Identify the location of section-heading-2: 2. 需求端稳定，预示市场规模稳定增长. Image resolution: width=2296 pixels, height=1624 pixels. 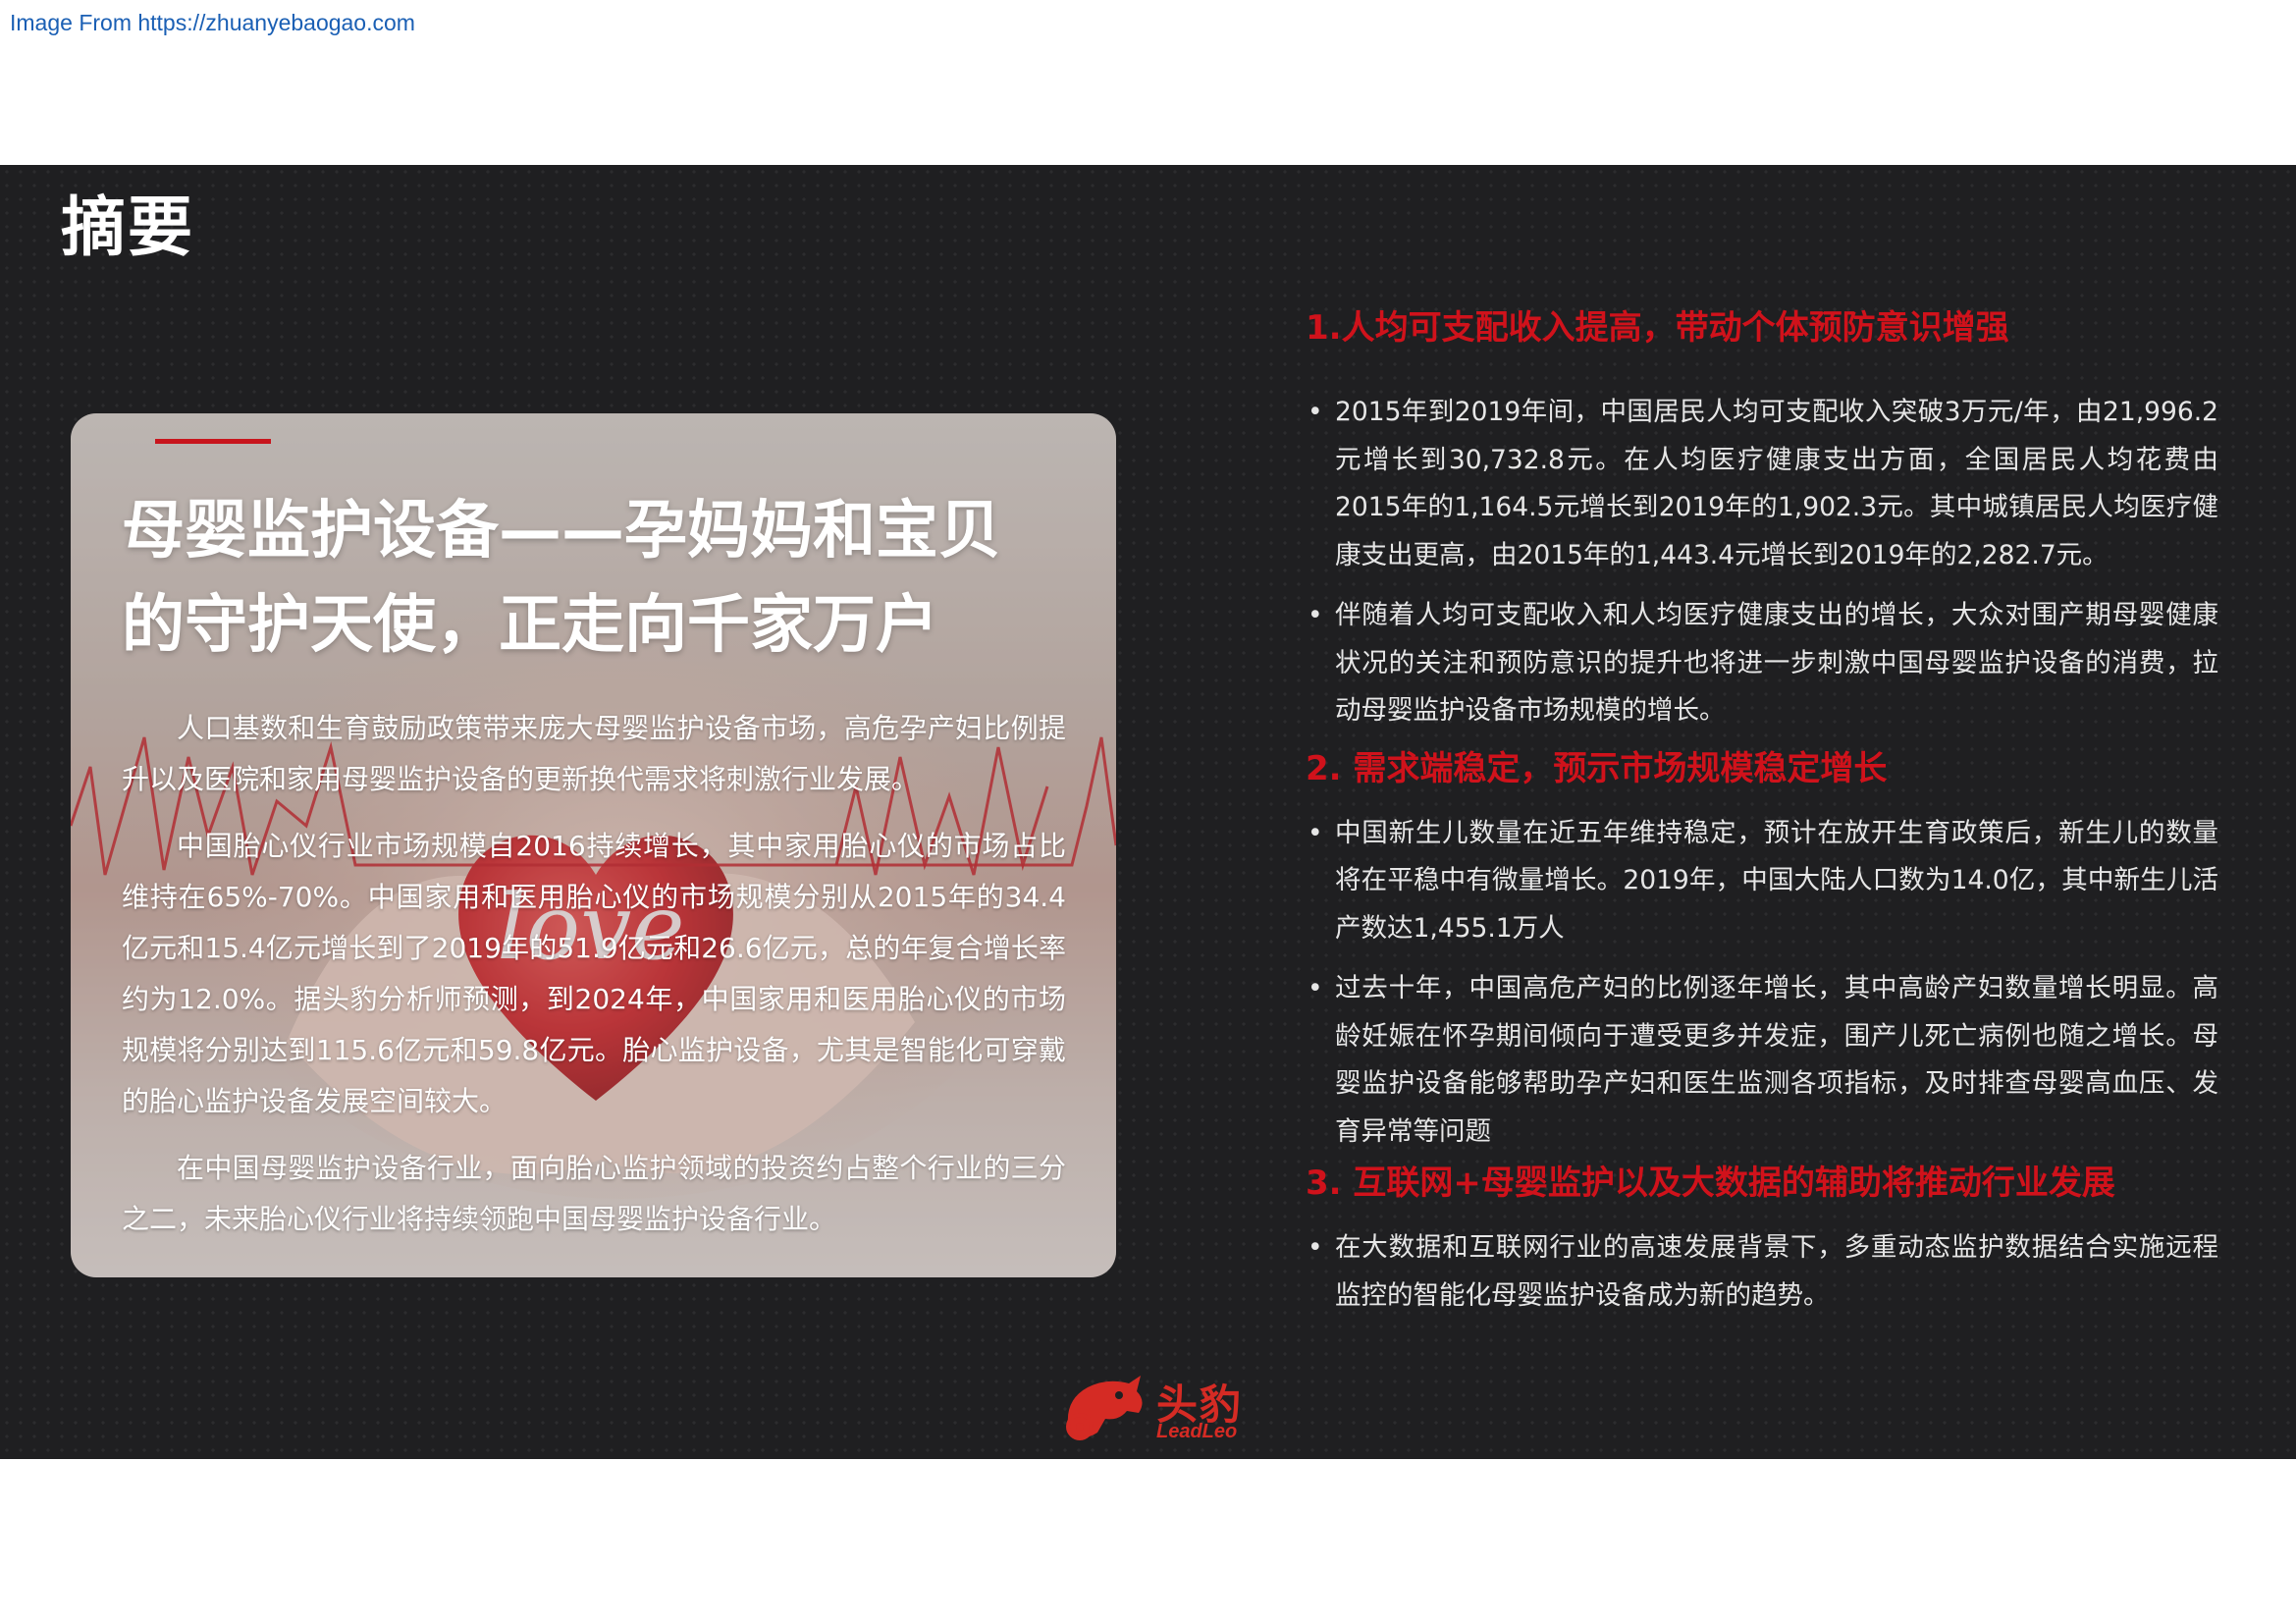
(1597, 768).